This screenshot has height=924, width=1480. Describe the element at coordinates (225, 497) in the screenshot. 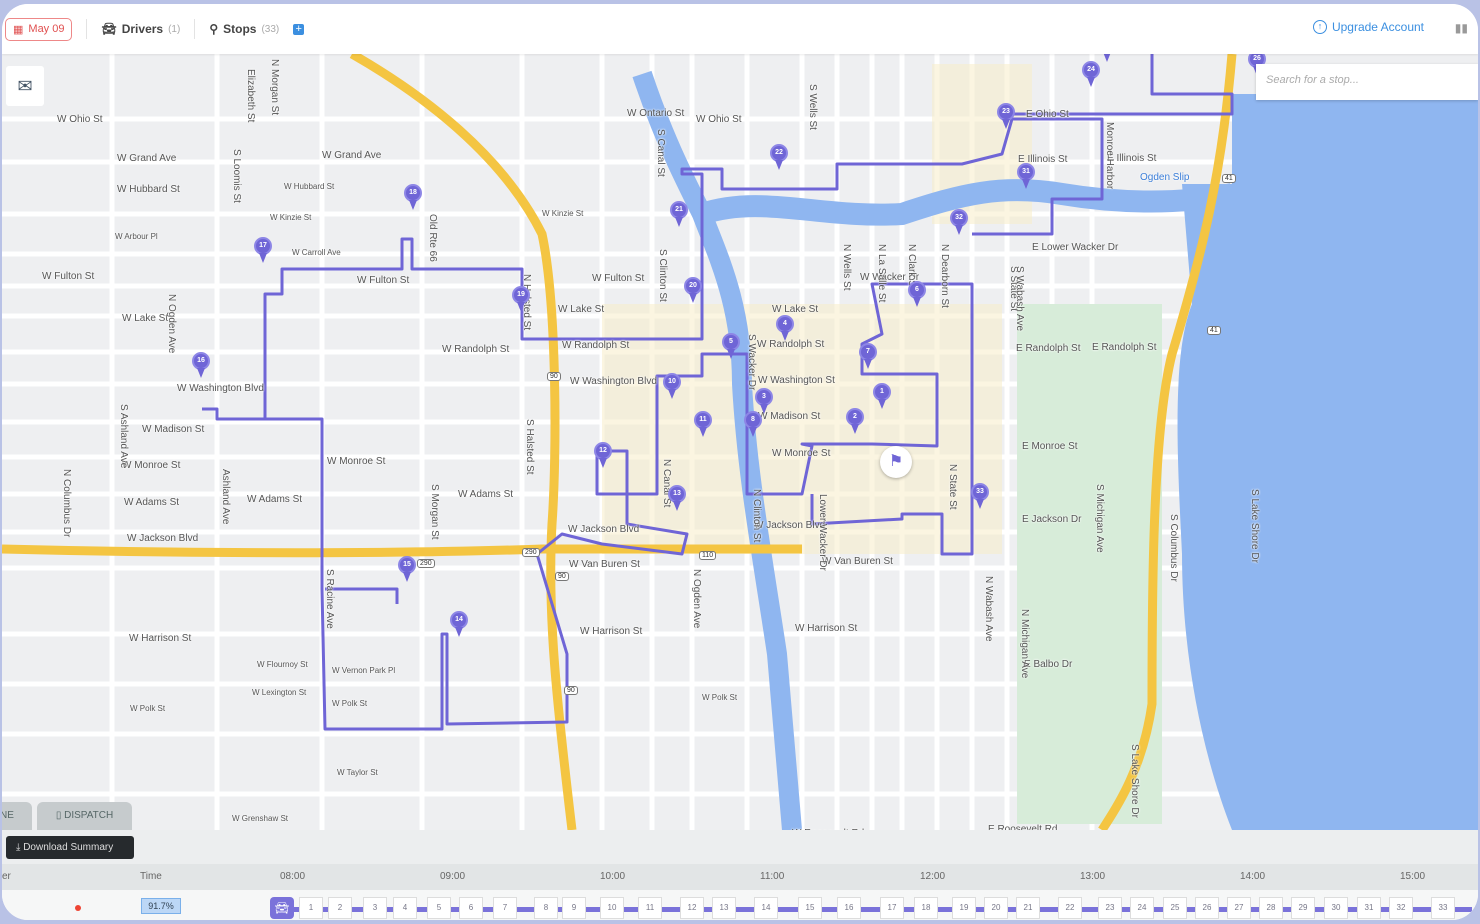

I see `street-label: Ashland Ave` at that location.